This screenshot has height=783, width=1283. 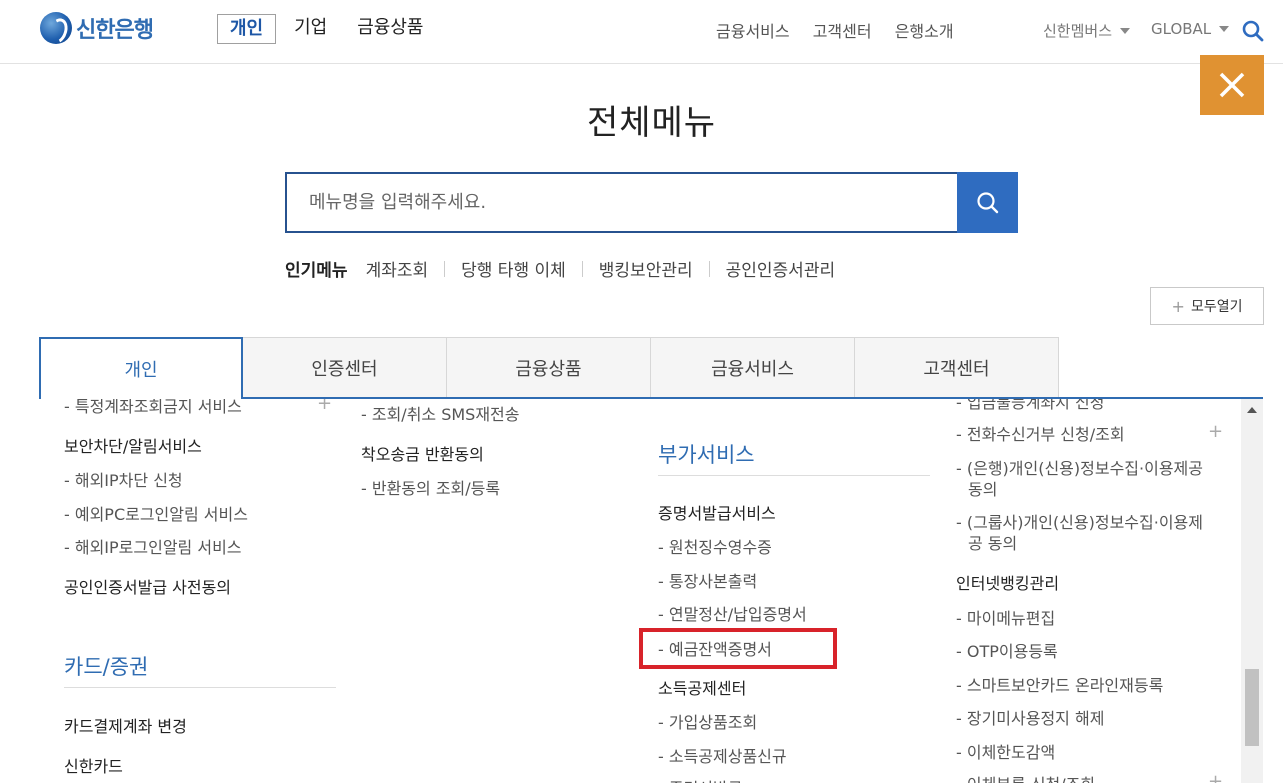 What do you see at coordinates (430, 487) in the screenshot?
I see `menu-link: - 반환동의 조회/등록` at bounding box center [430, 487].